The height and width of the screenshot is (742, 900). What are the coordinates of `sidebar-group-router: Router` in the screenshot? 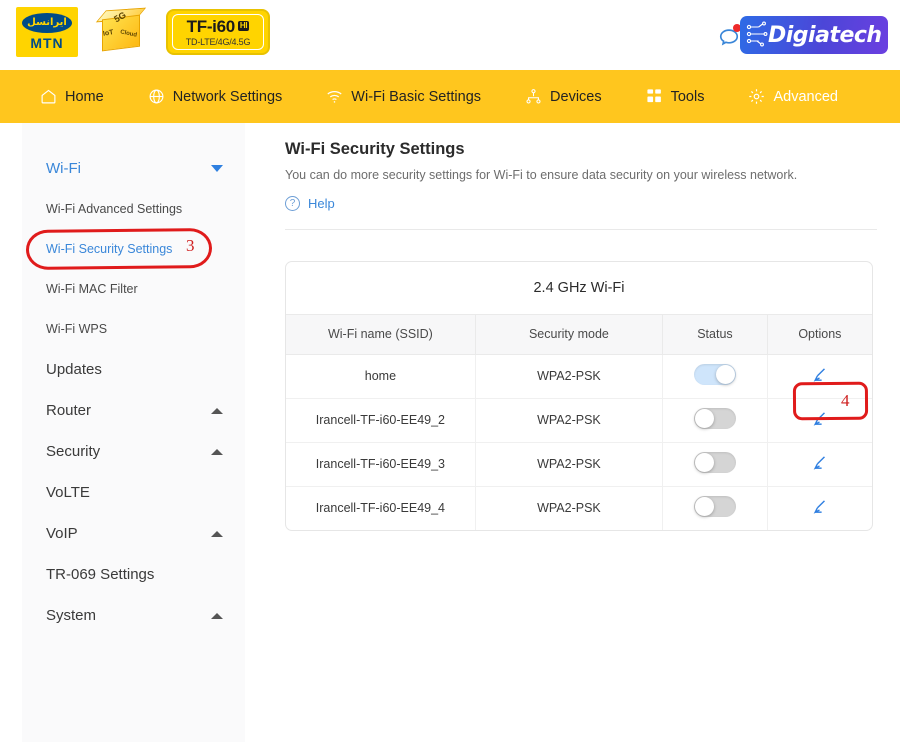 It's located at (133, 410).